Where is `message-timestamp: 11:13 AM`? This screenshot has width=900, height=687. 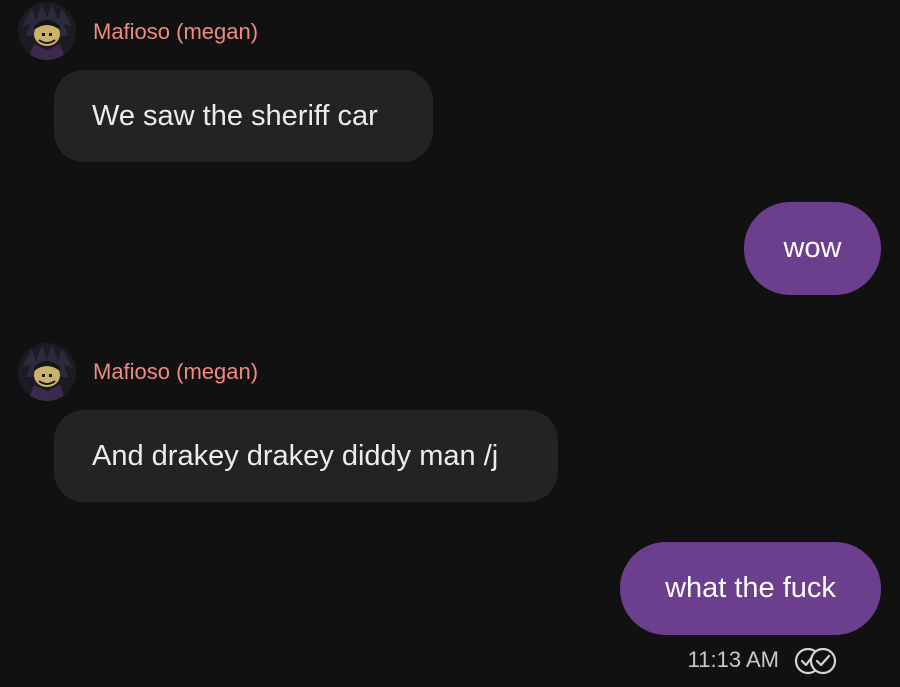 message-timestamp: 11:13 AM is located at coordinates (733, 659).